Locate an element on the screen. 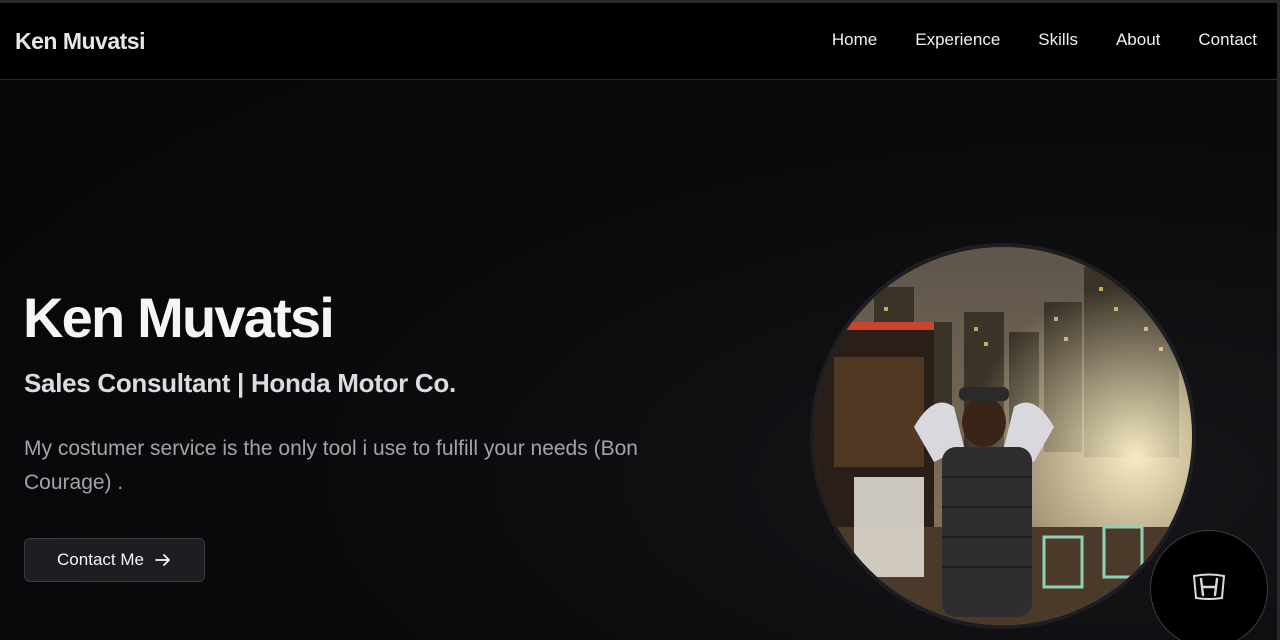  nav-link-about: About is located at coordinates (1138, 40).